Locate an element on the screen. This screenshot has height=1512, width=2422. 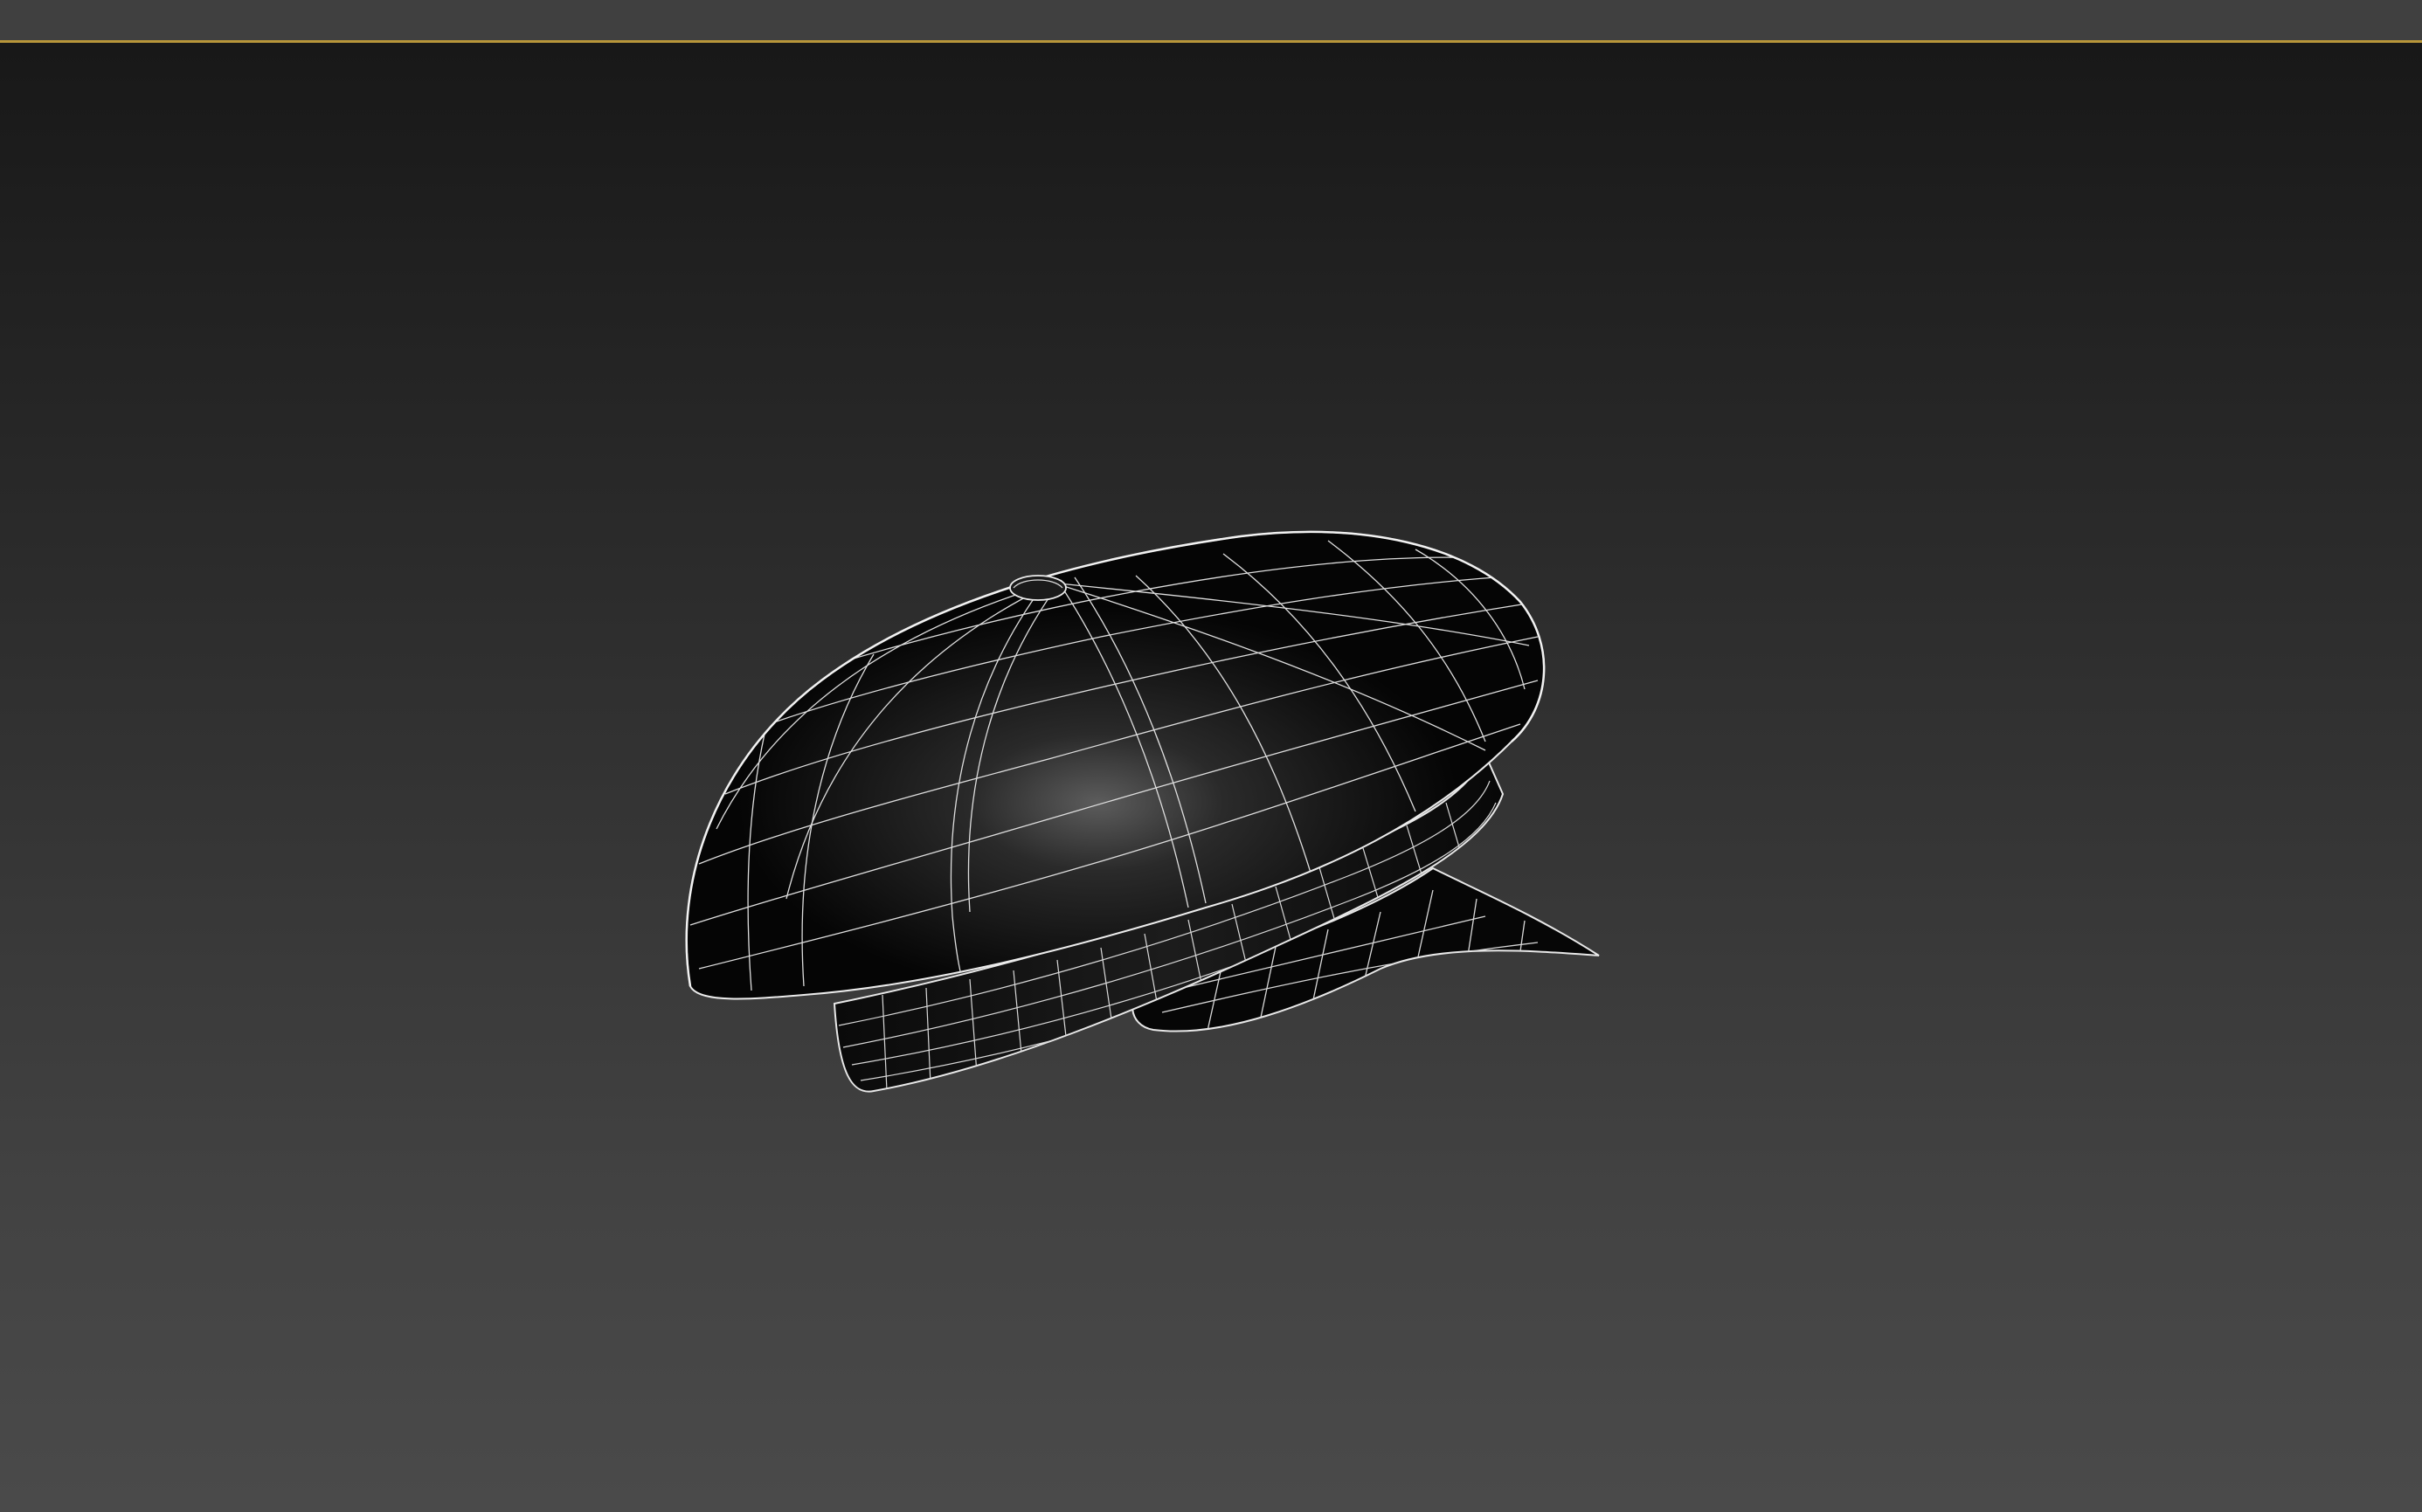
cap-top-button is located at coordinates (1038, 588).